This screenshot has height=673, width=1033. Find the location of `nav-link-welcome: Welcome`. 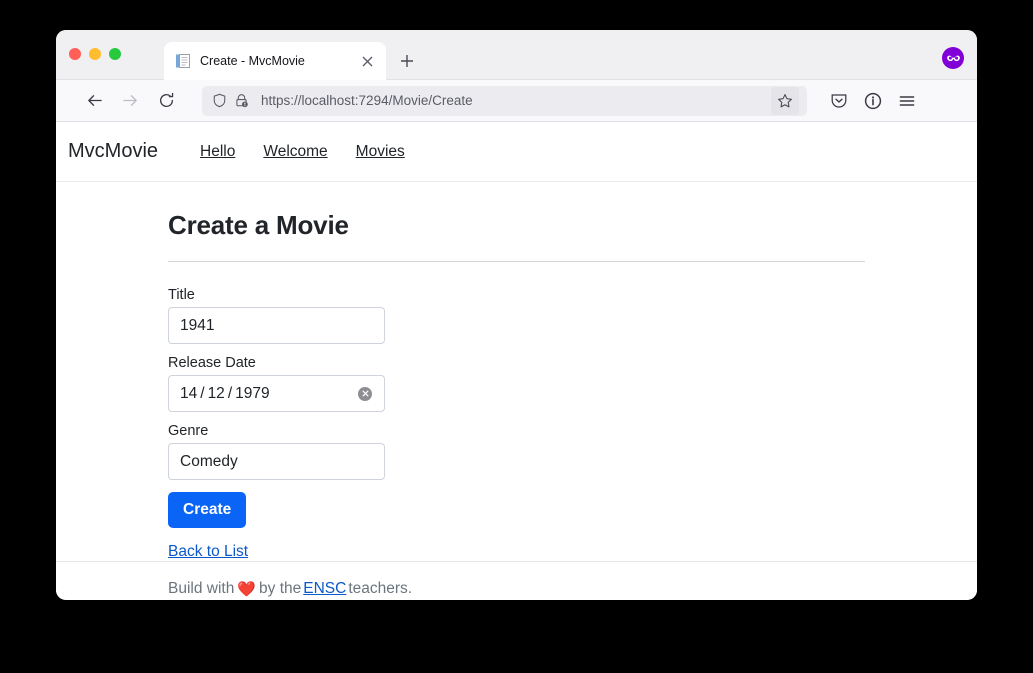

nav-link-welcome: Welcome is located at coordinates (295, 152).